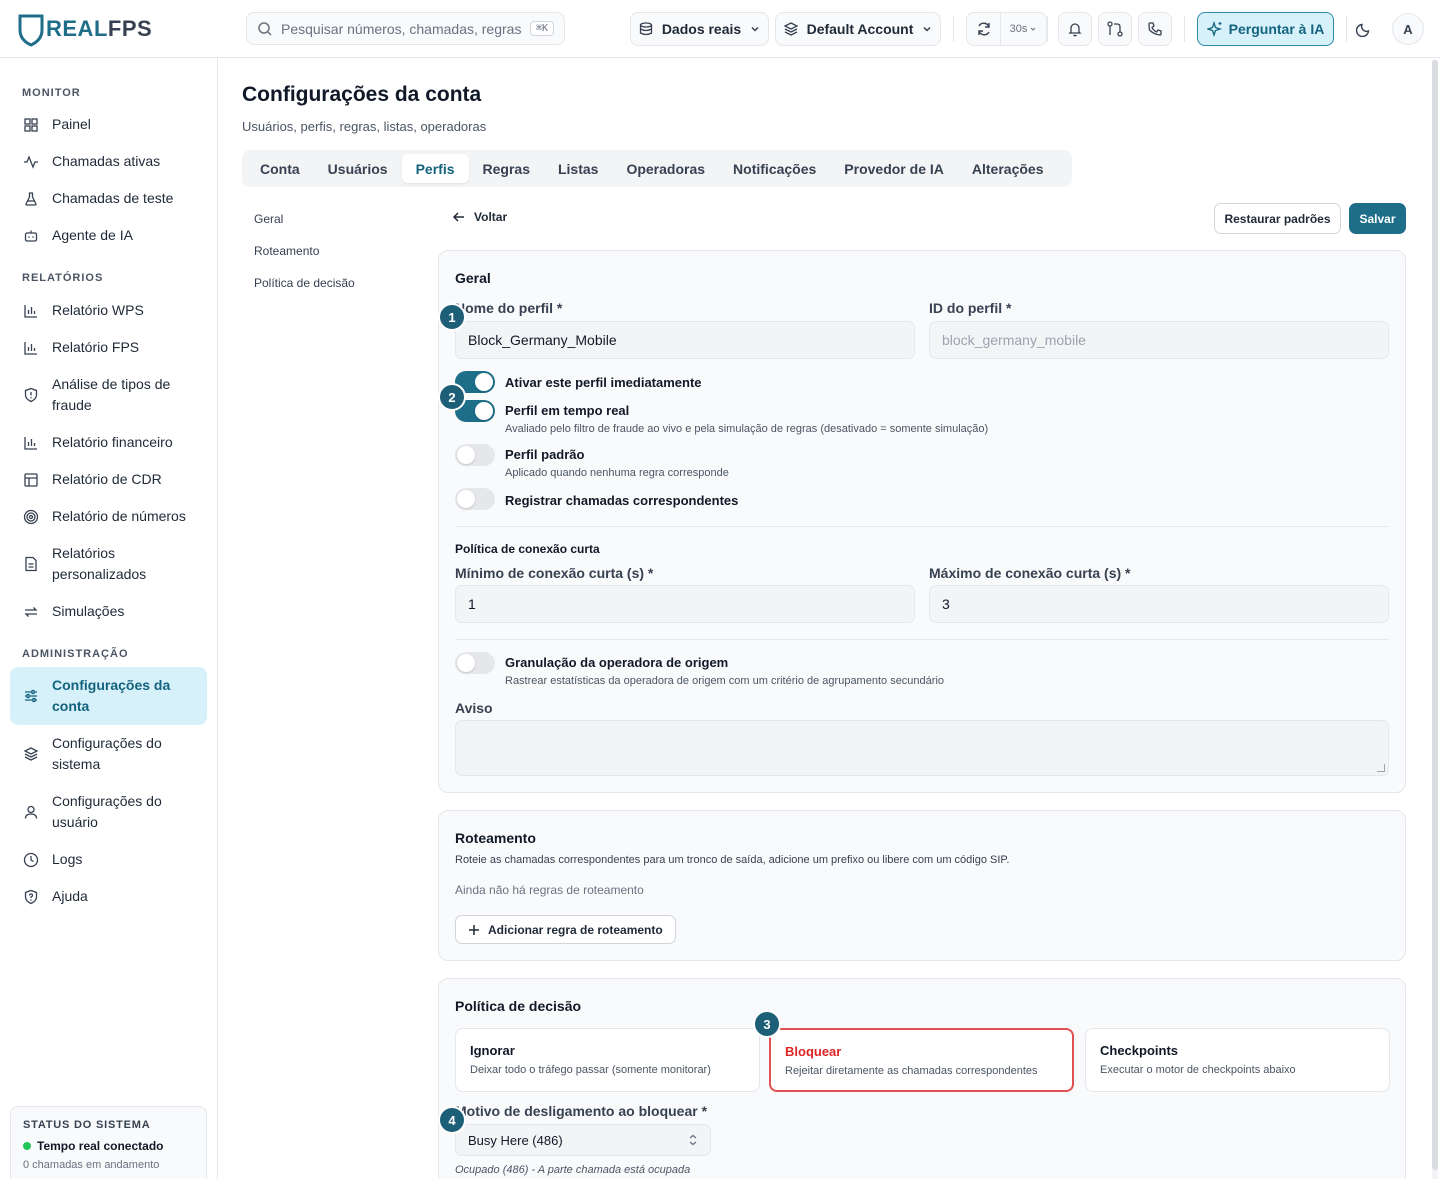 Image resolution: width=1440 pixels, height=1179 pixels. Describe the element at coordinates (583, 1140) in the screenshot. I see `hangup-reason-select: Busy Here (486)` at that location.